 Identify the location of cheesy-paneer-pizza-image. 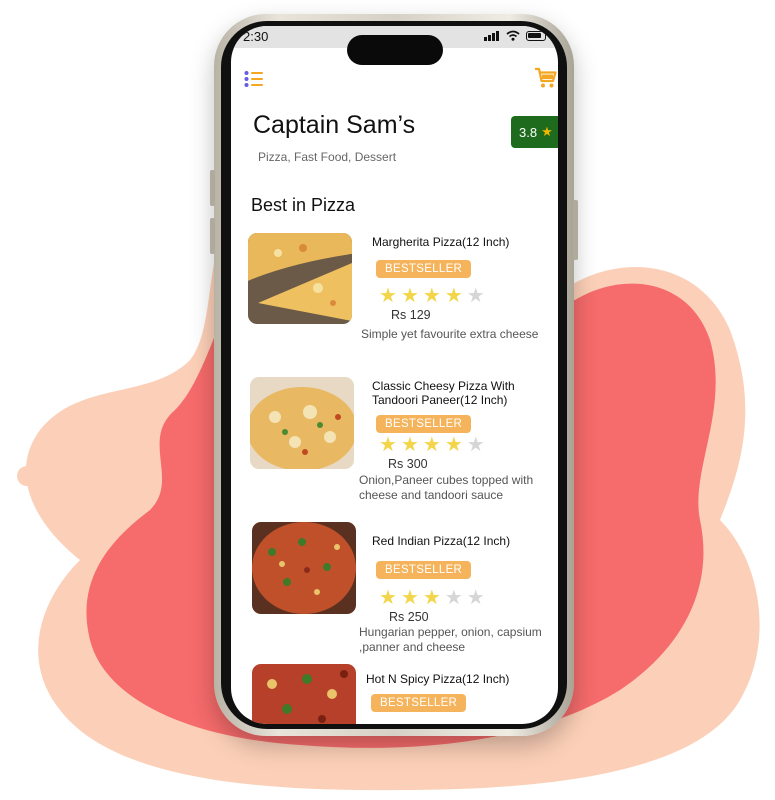
(302, 423).